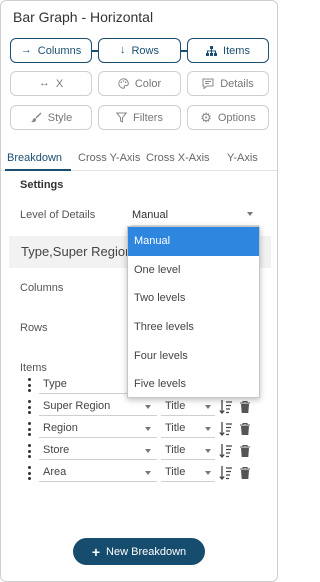 The image size is (320, 582). I want to click on filters-button: Filters, so click(139, 117).